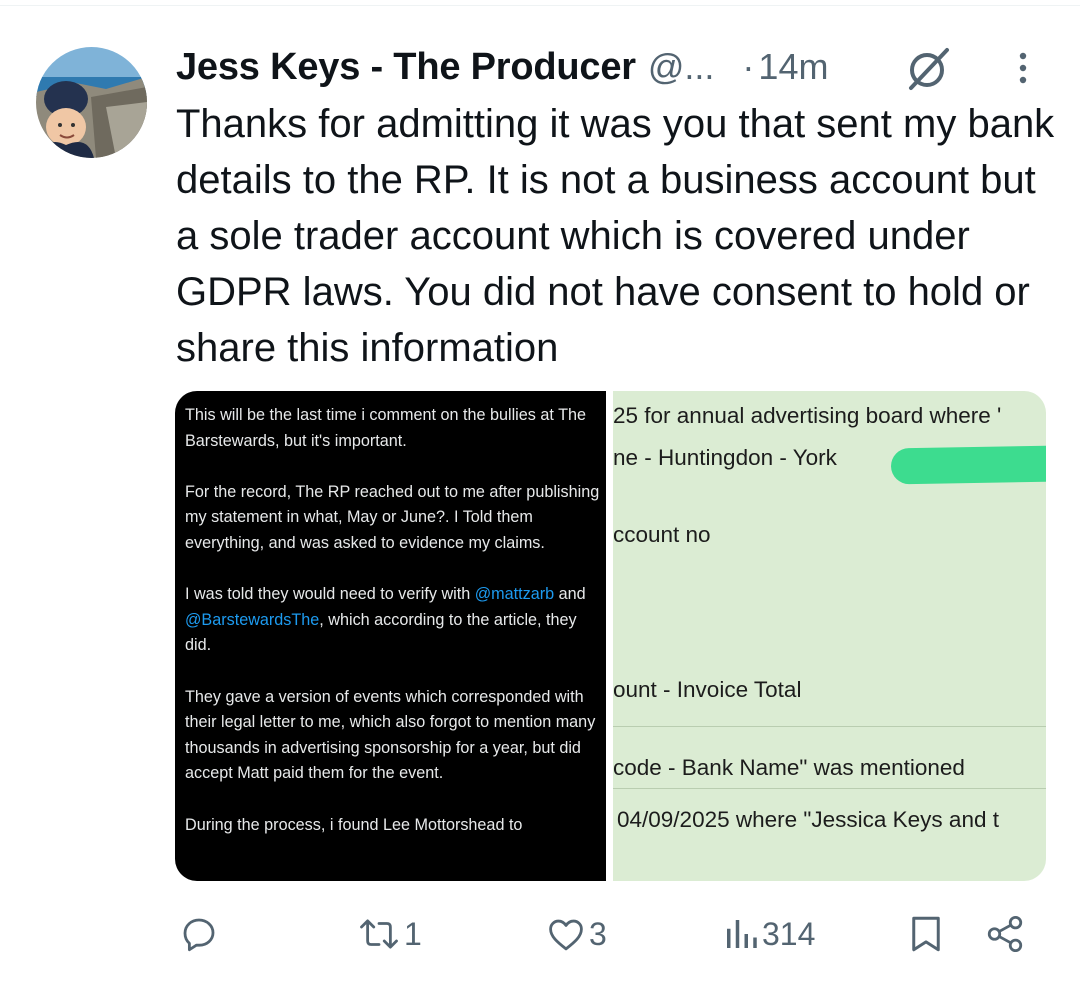  What do you see at coordinates (793, 67) in the screenshot?
I see `timestamp: 14m` at bounding box center [793, 67].